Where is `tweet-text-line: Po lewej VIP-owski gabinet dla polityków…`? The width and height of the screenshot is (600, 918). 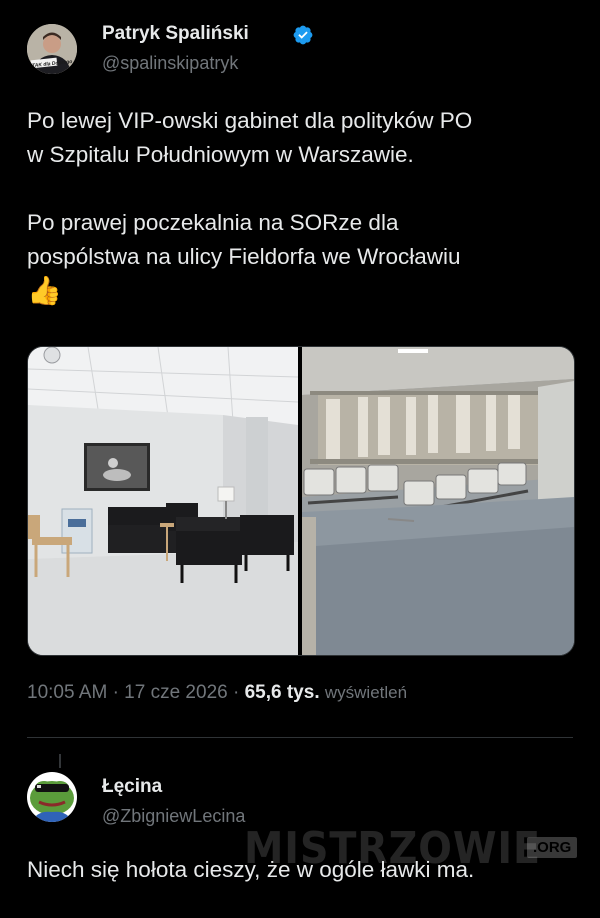 tweet-text-line: Po lewej VIP-owski gabinet dla polityków… is located at coordinates (250, 120).